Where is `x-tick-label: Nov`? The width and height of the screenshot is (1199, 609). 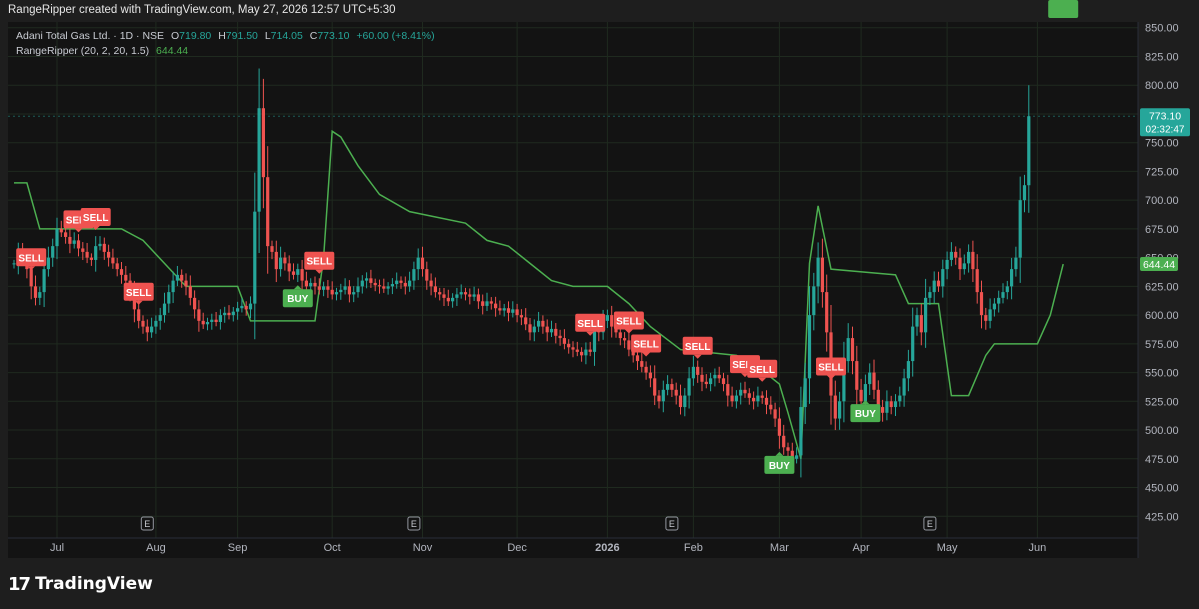
x-tick-label: Nov is located at coordinates (423, 548).